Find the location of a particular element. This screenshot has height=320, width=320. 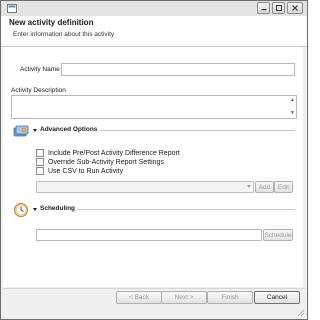

include-report-checkbox is located at coordinates (40, 153).